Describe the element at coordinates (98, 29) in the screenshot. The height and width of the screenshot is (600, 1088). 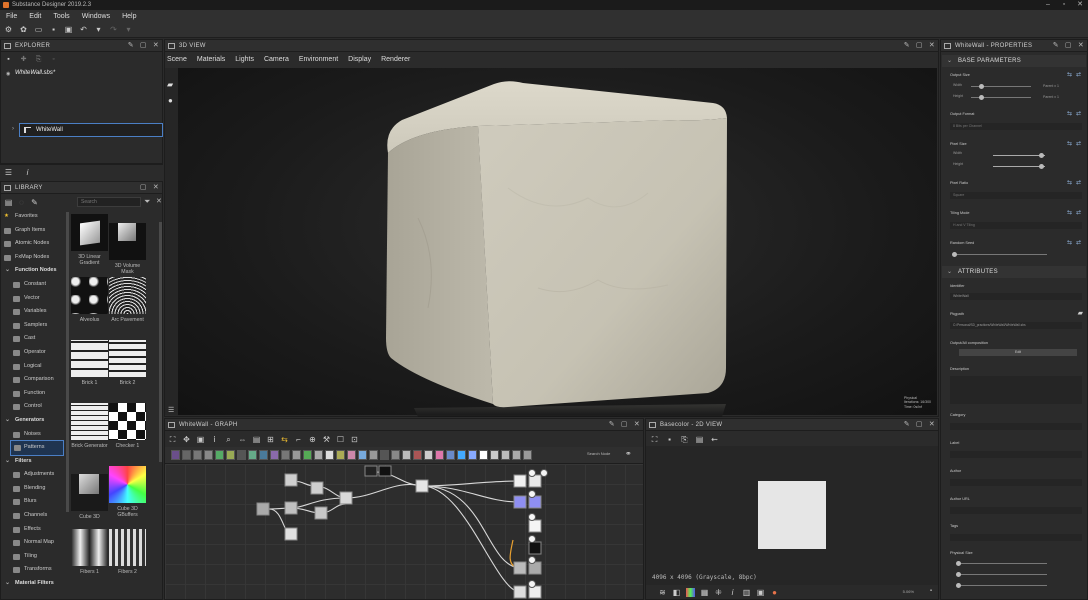
I see `undo-dropdown-icon: ▾` at that location.